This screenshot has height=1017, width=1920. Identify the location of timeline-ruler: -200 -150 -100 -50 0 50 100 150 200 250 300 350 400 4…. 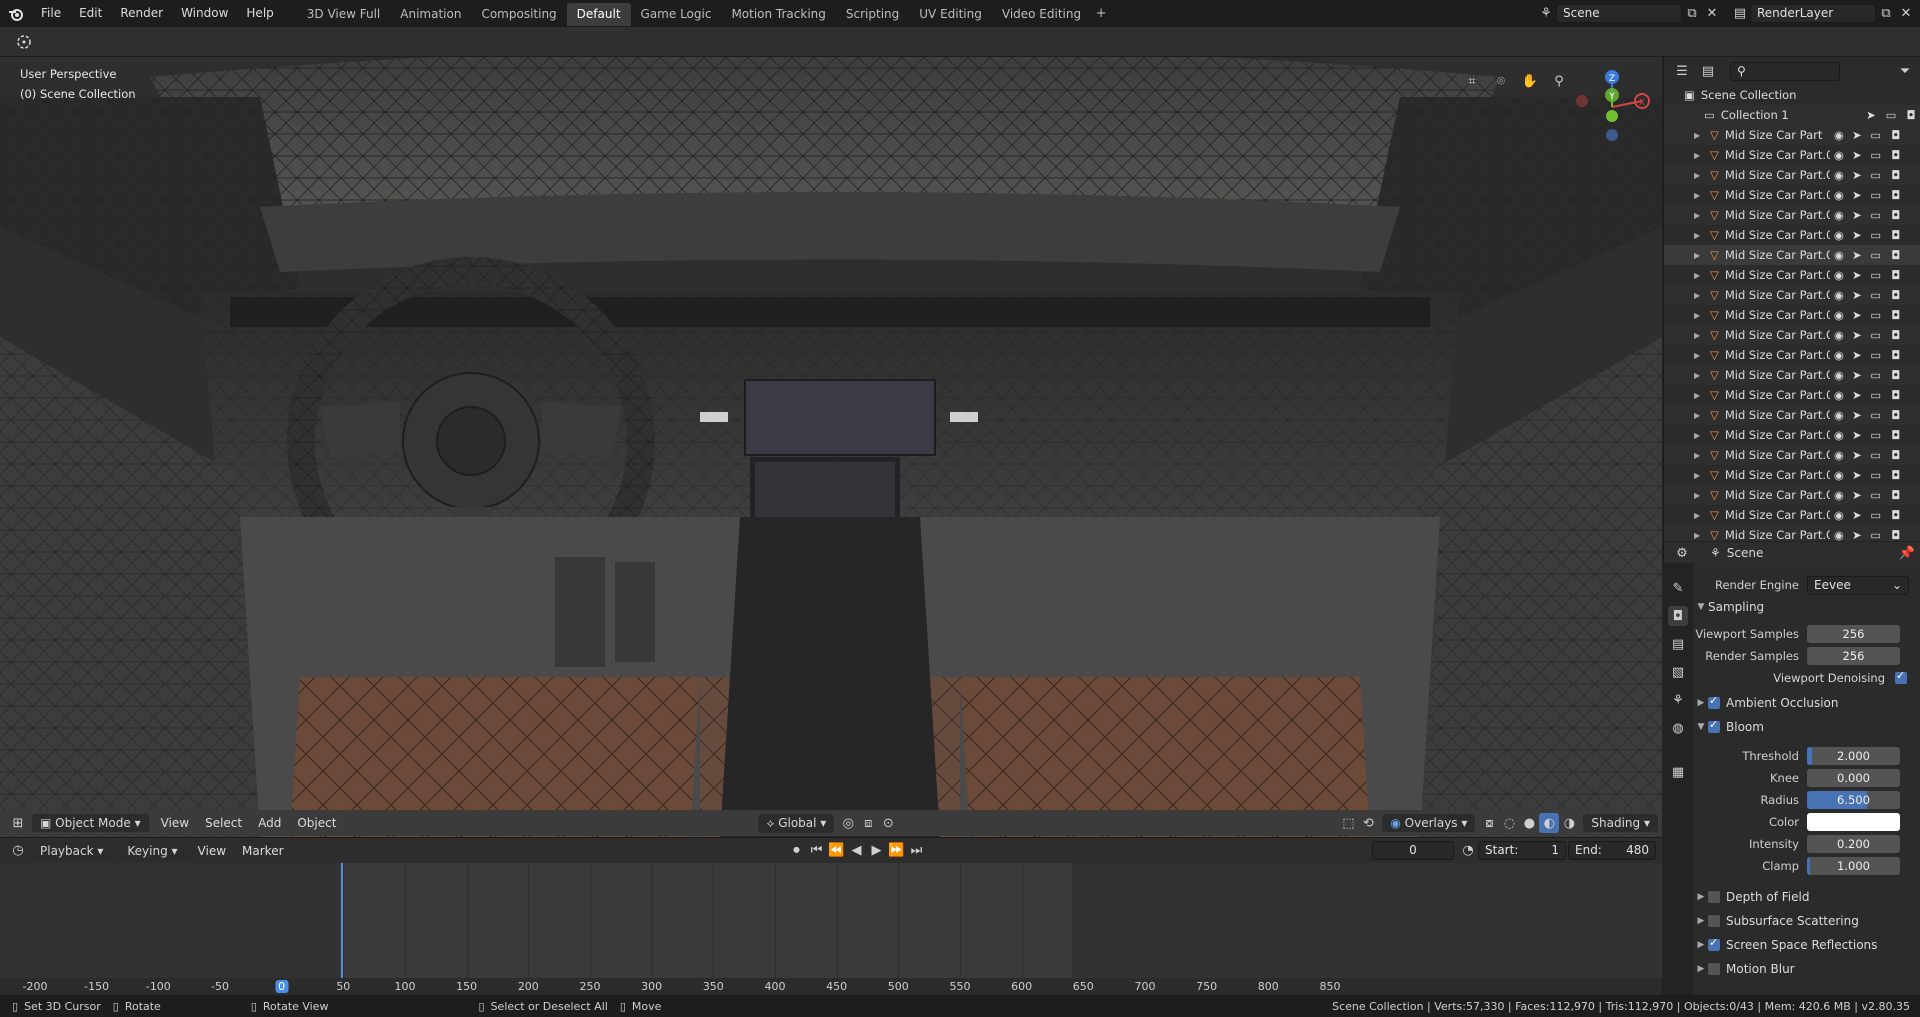
(831, 986).